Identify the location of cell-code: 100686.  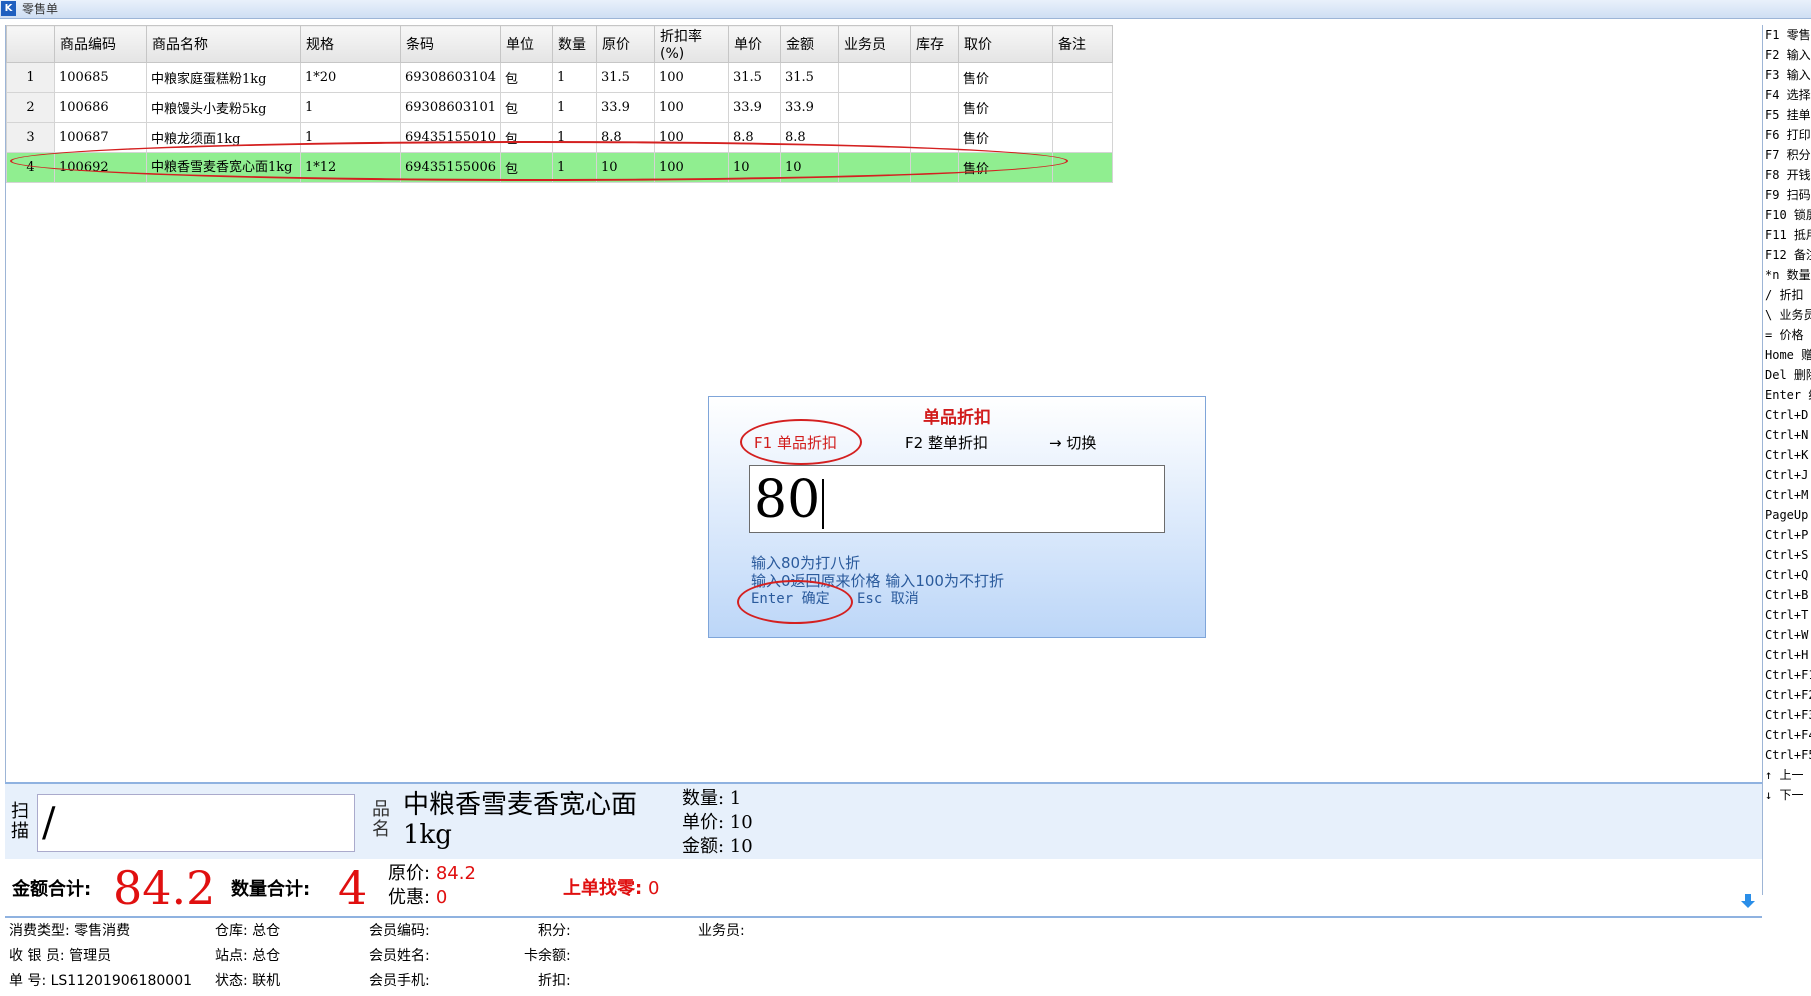
(100, 107).